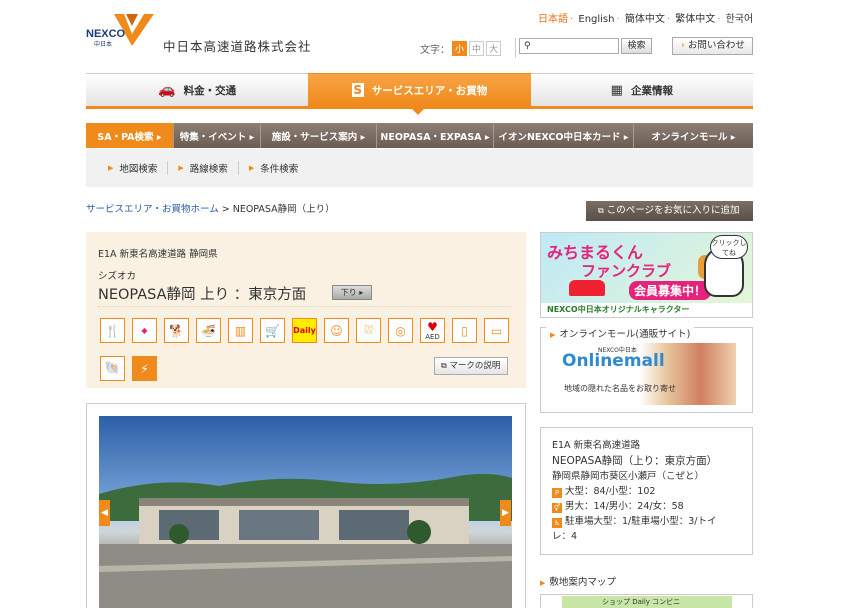  Describe the element at coordinates (240, 330) in the screenshot. I see `vending-icon: ▥` at that location.